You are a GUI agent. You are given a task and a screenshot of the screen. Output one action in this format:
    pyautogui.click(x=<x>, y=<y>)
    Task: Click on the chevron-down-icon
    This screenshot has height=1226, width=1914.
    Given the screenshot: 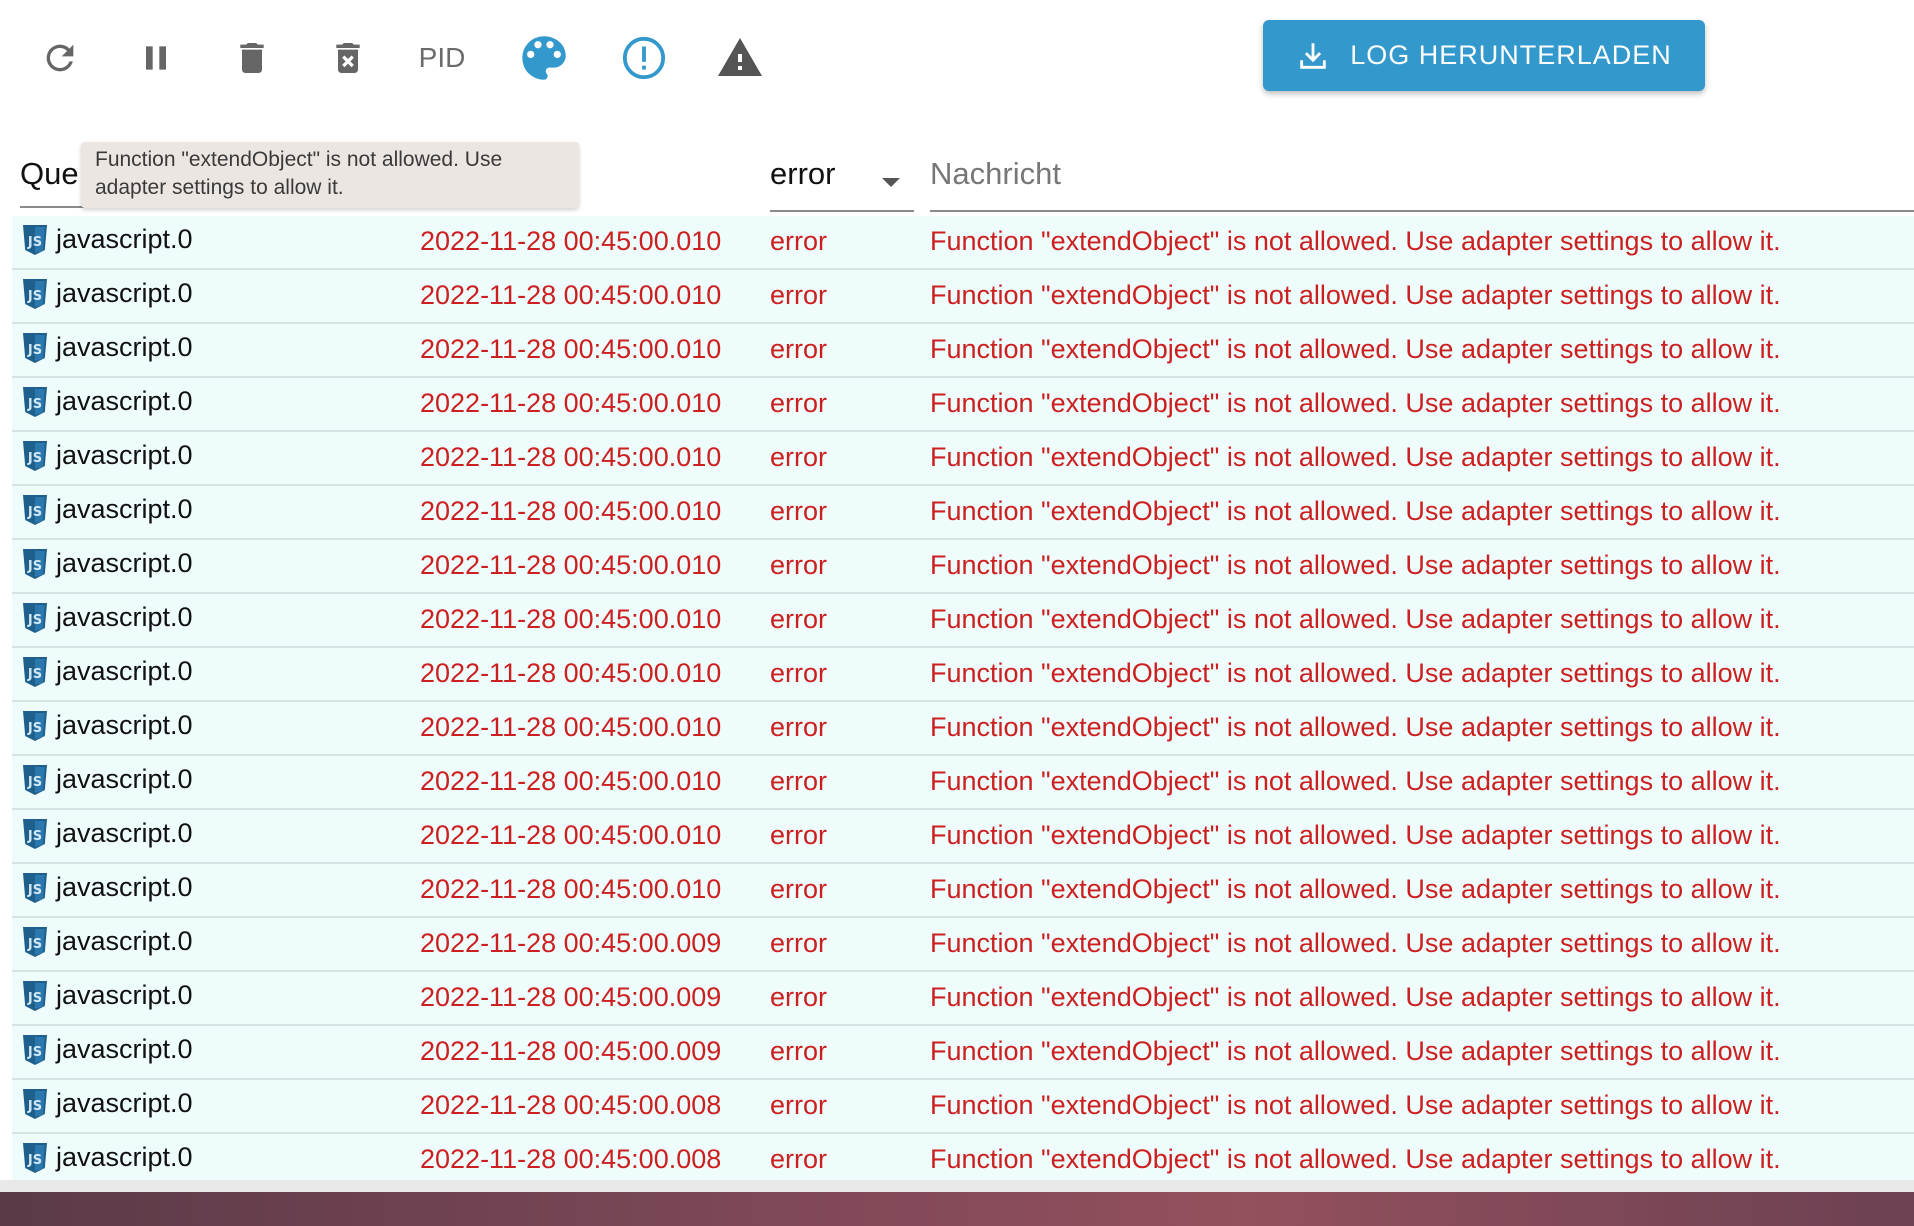 What is the action you would take?
    pyautogui.click(x=891, y=182)
    